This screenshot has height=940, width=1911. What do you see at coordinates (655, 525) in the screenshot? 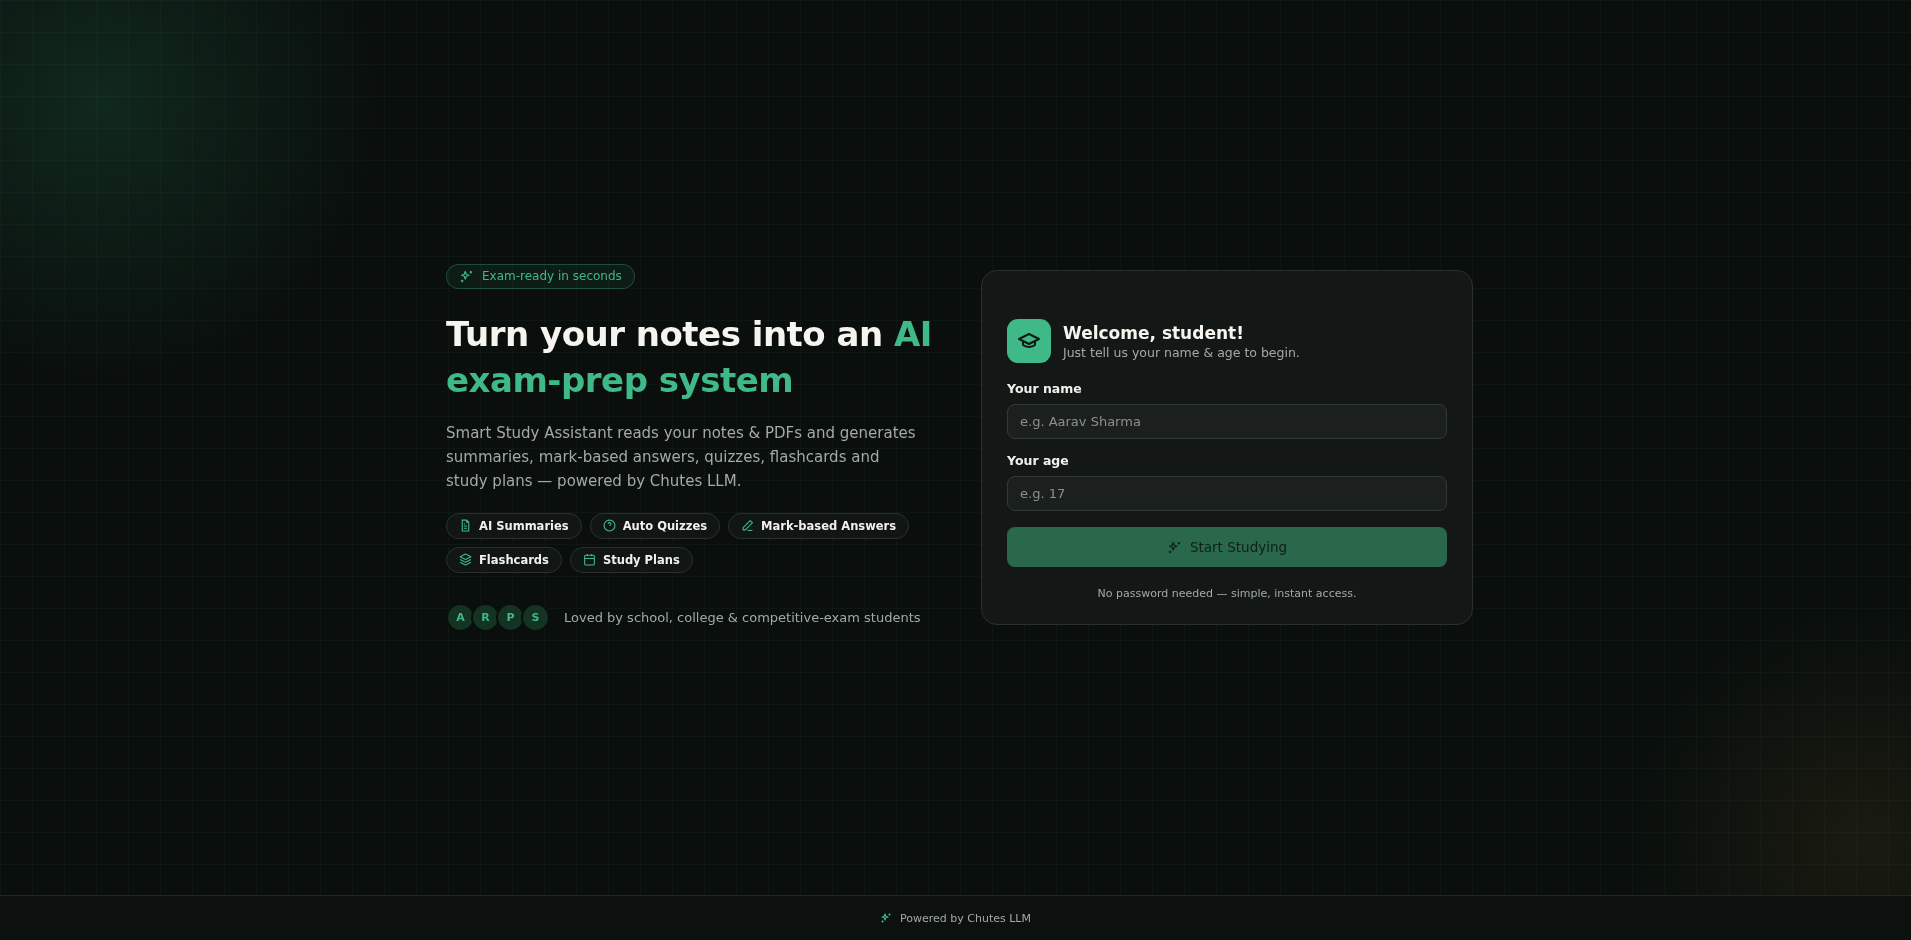
I see `feature-chip: Auto Quizzes` at bounding box center [655, 525].